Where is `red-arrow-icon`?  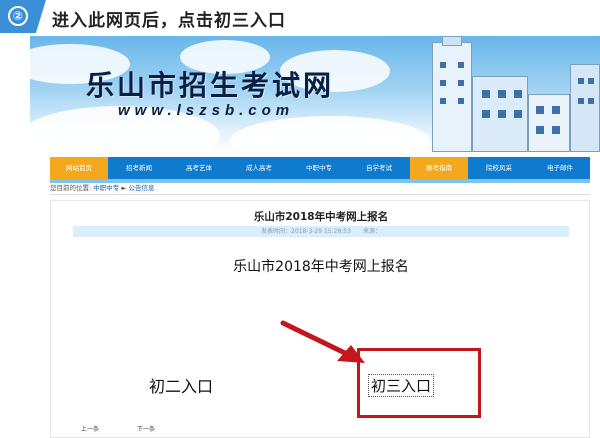
red-arrow-icon is located at coordinates (322, 341).